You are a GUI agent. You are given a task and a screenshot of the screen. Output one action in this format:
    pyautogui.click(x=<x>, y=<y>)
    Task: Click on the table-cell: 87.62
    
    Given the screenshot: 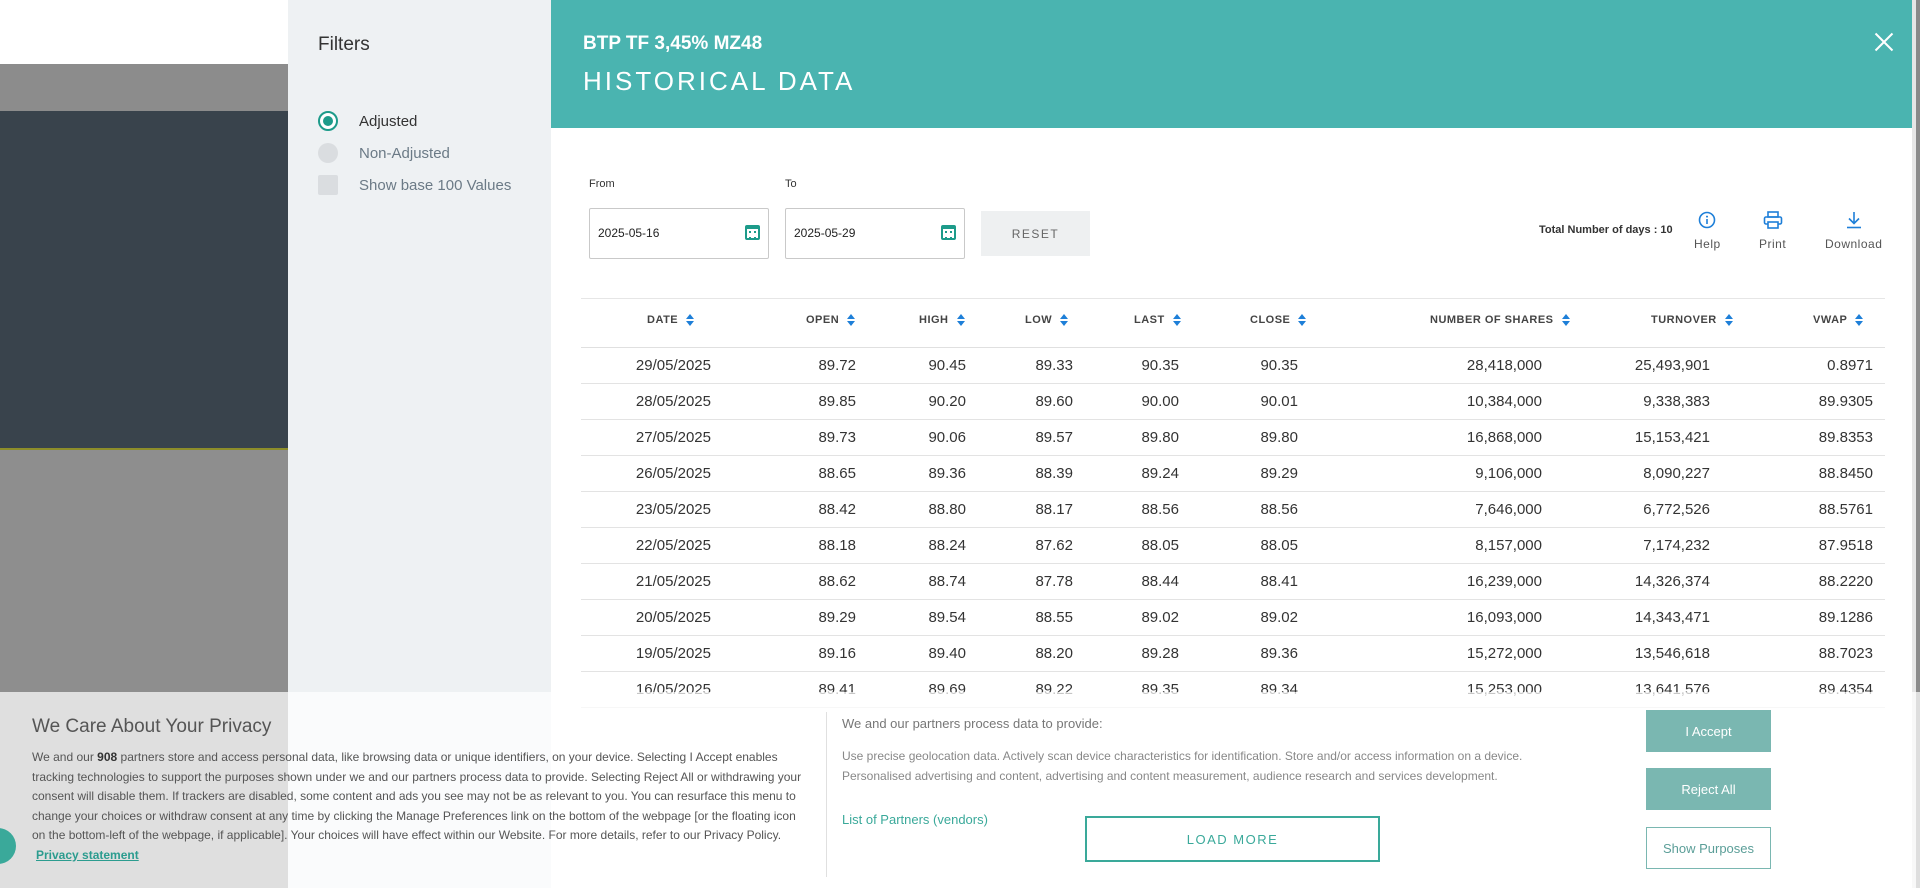 What is the action you would take?
    pyautogui.click(x=1054, y=545)
    